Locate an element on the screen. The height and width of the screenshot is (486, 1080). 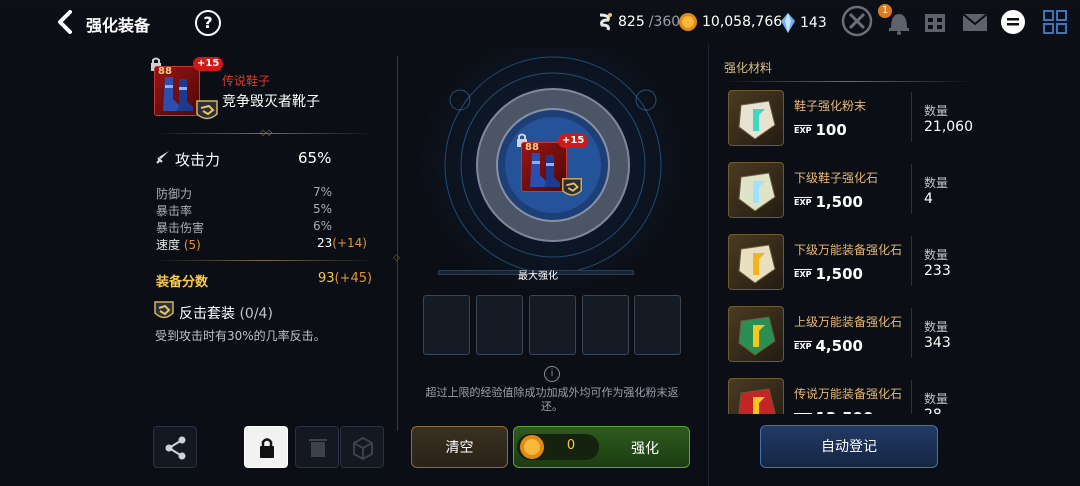
gold-coin-icon is located at coordinates (532, 447).